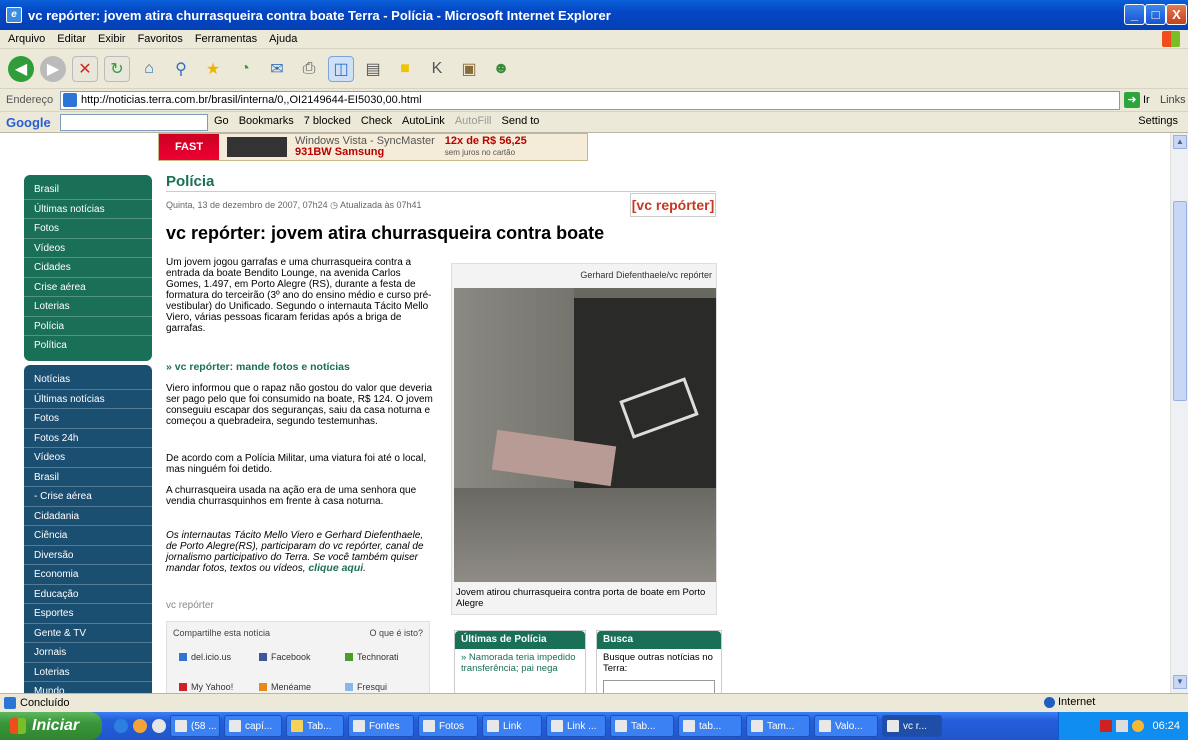 This screenshot has height=740, width=1188. Describe the element at coordinates (1134, 14) in the screenshot. I see `minimize-button: _` at that location.